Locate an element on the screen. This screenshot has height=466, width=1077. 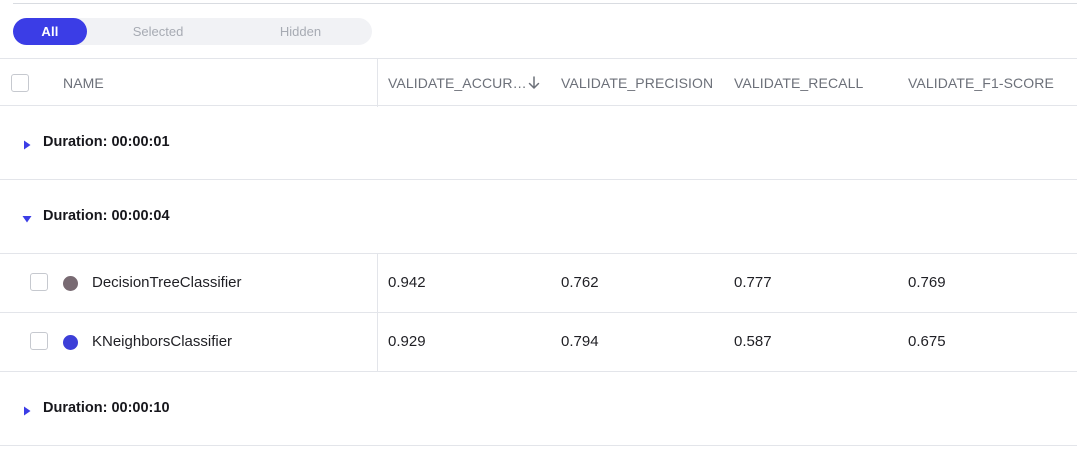
value-precision: 0.762 is located at coordinates (580, 282).